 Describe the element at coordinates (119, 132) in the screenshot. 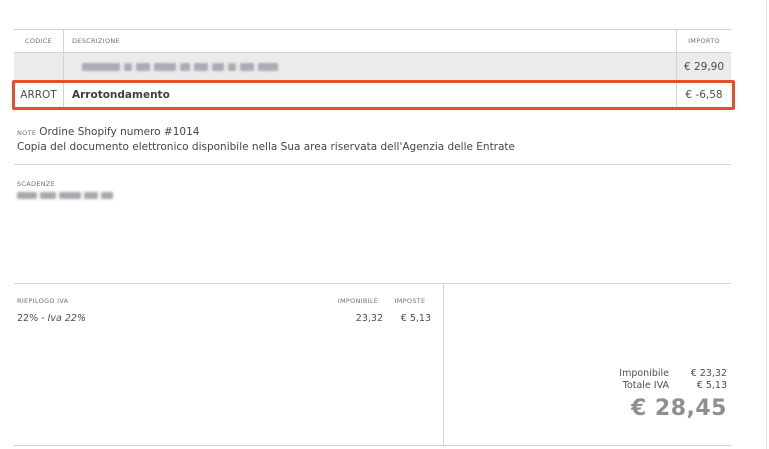

I see `notes-order-text: Ordine Shopify numero #1014` at that location.